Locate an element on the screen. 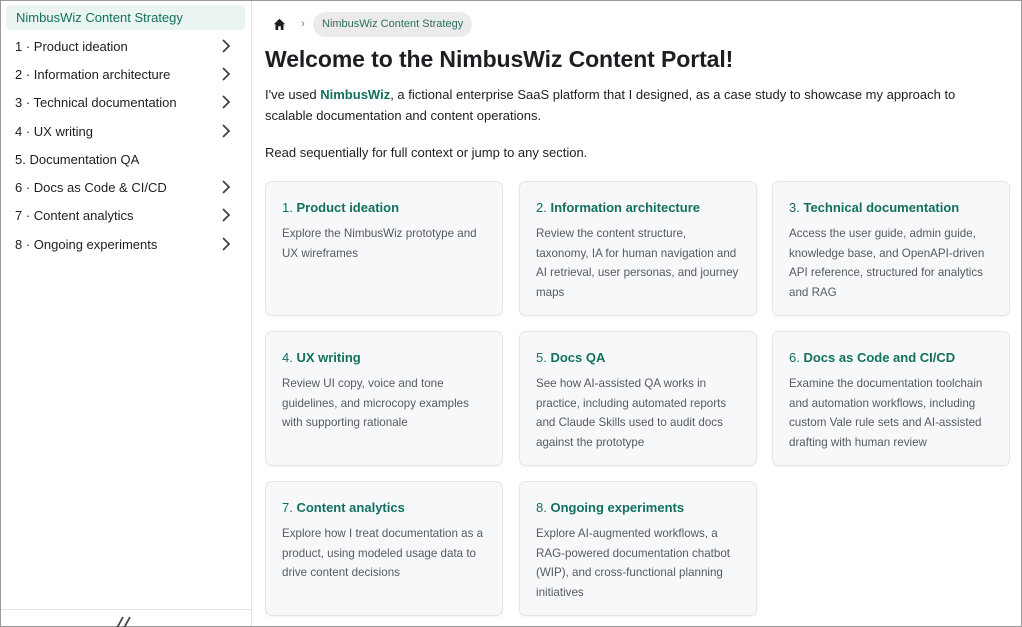 The image size is (1022, 627). card-title-text: Product ideation is located at coordinates (348, 207).